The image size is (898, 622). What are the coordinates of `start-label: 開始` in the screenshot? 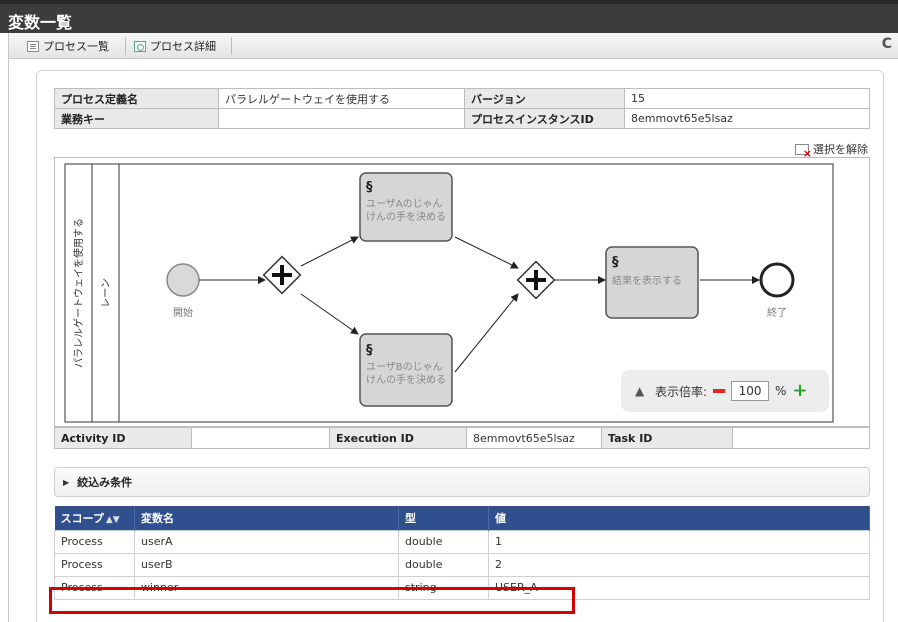 It's located at (183, 312).